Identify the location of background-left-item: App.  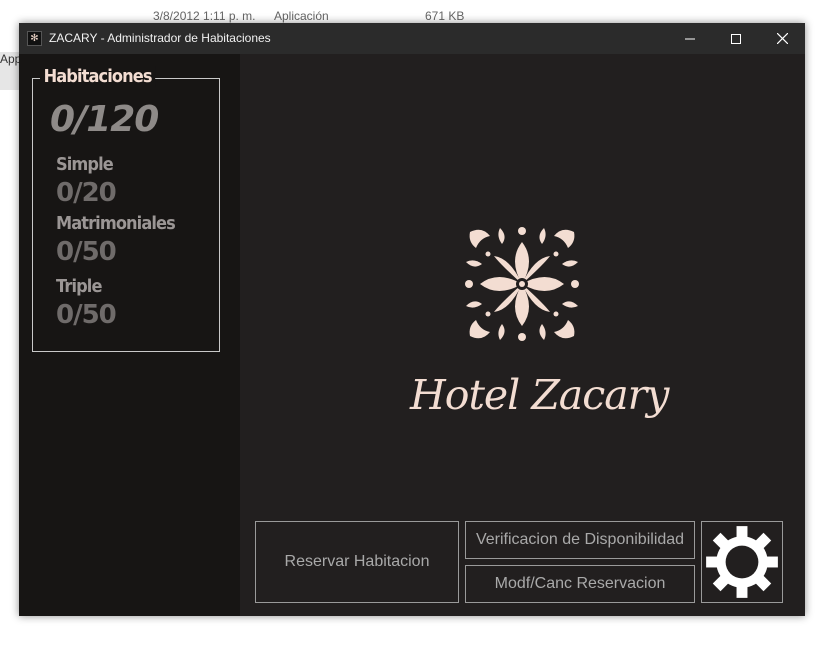
(10, 71).